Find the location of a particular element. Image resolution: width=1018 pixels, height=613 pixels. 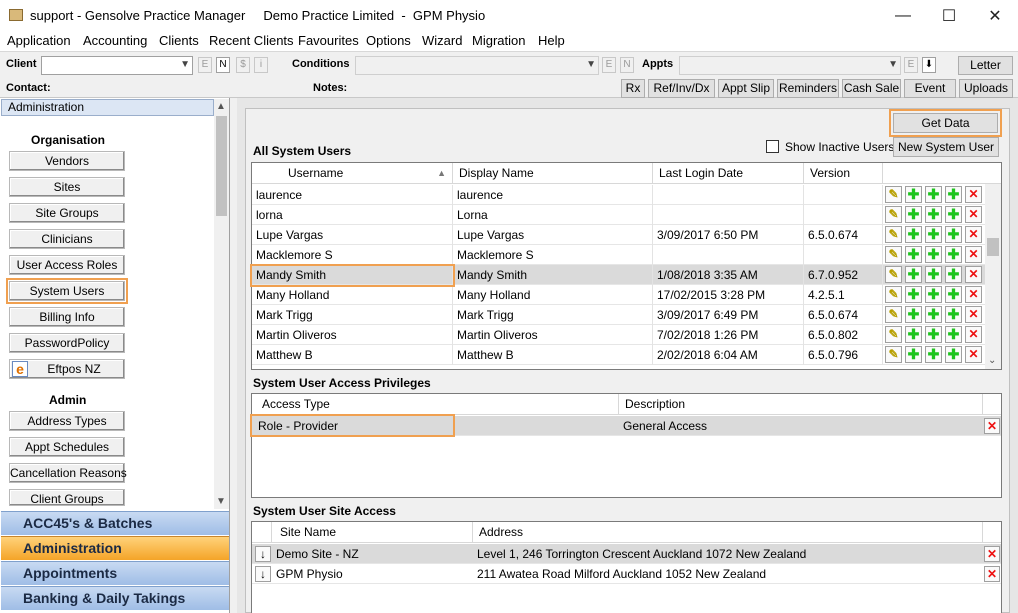

menu-accounting: Accounting is located at coordinates (115, 40).